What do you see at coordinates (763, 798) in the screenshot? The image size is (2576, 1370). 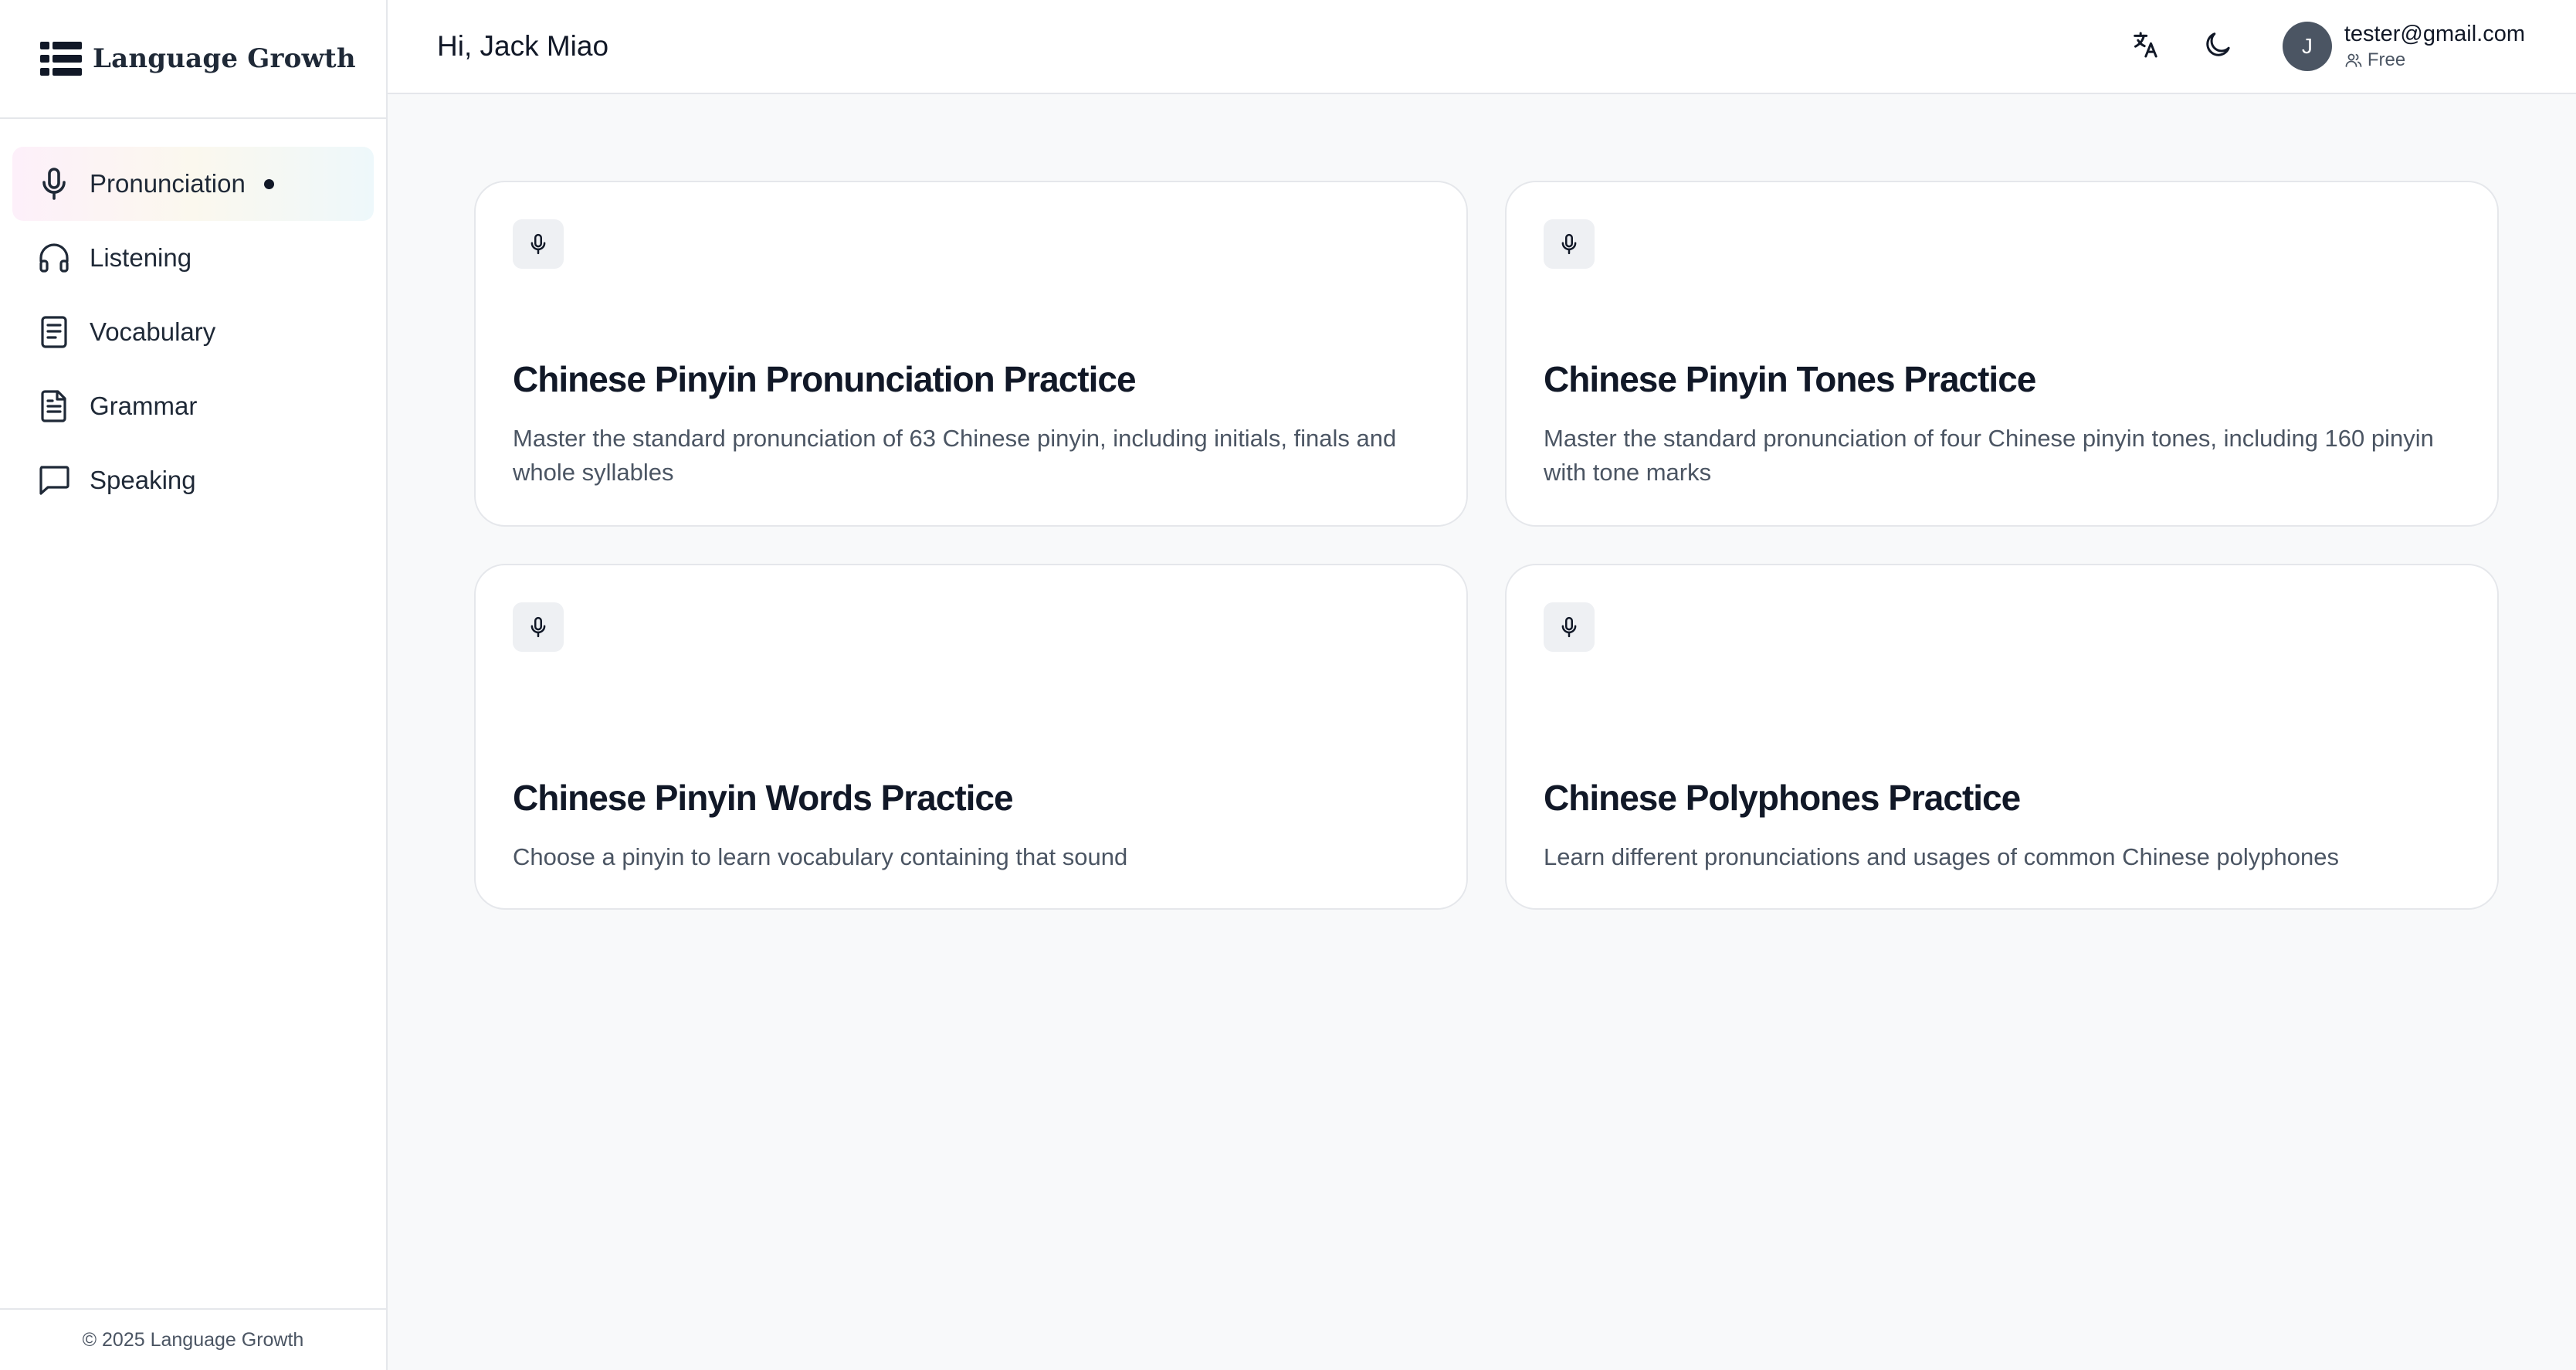 I see `card-title: Chinese Pinyin Words Practice` at bounding box center [763, 798].